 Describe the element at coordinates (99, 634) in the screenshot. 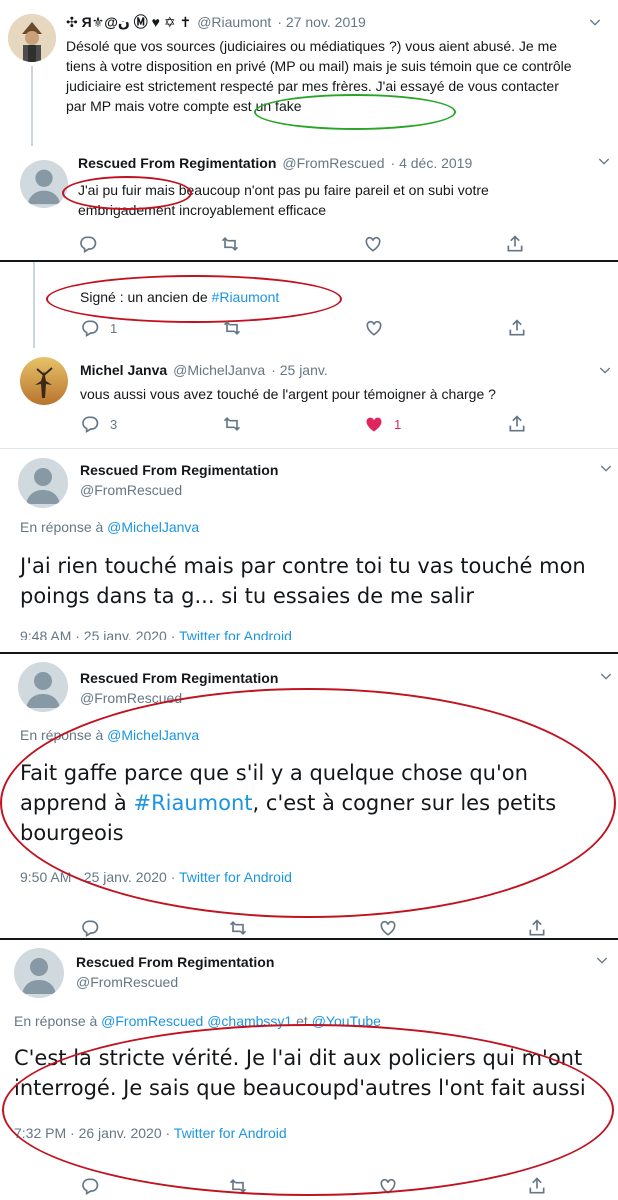

I see `tweet-time: 9:48 AM · 25 janv. 2020 ·` at that location.